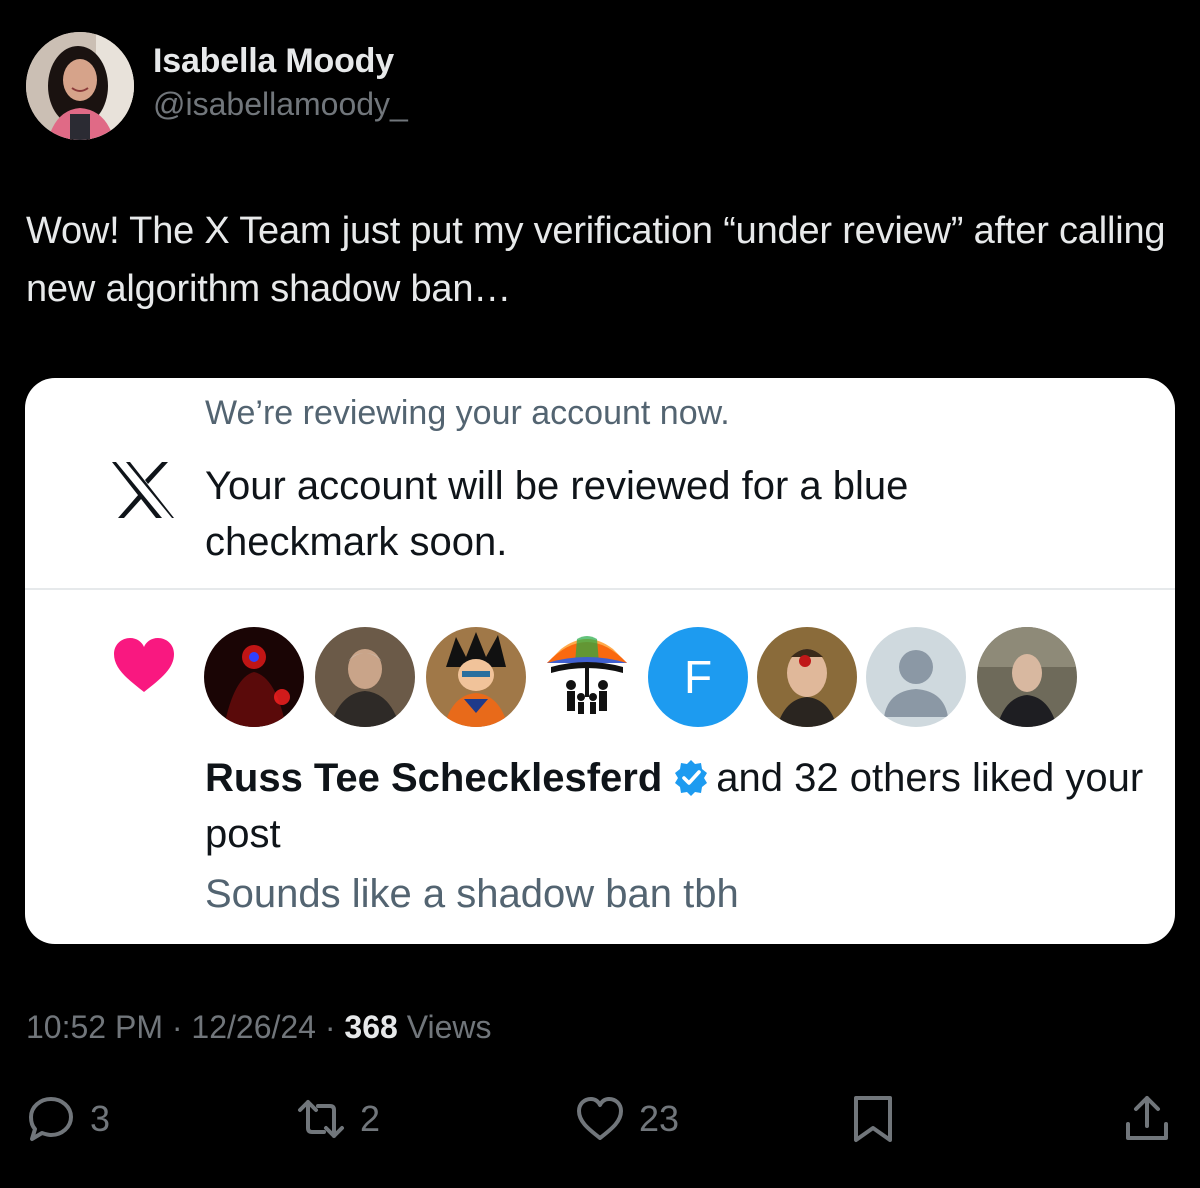 This screenshot has width=1200, height=1188. I want to click on bloody-face-avatar-icon, so click(807, 677).